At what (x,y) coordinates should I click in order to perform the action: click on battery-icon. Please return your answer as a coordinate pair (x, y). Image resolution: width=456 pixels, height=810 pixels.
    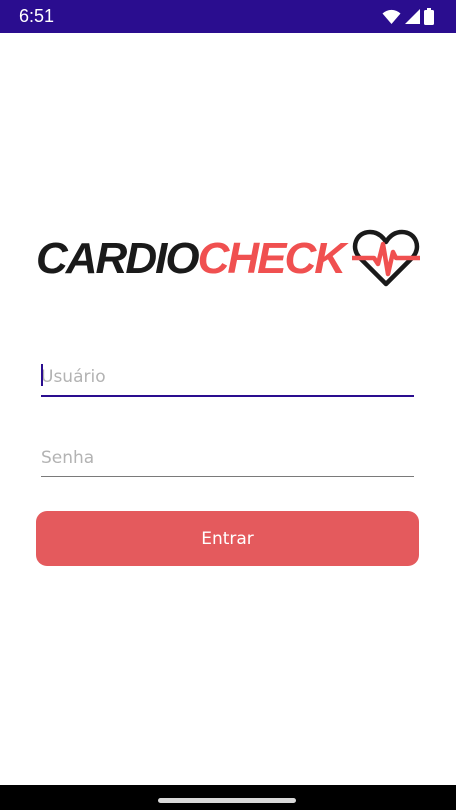
    Looking at the image, I should click on (429, 18).